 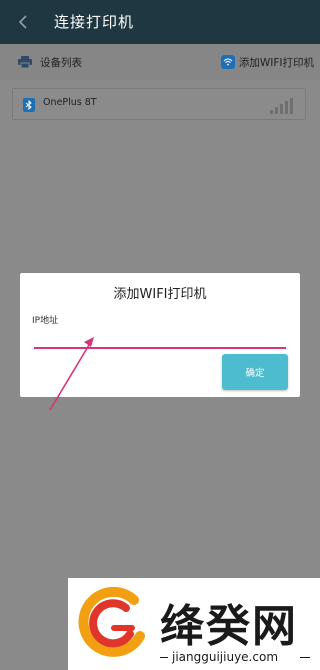 I want to click on device-list-label: 设备列表, so click(x=61, y=62).